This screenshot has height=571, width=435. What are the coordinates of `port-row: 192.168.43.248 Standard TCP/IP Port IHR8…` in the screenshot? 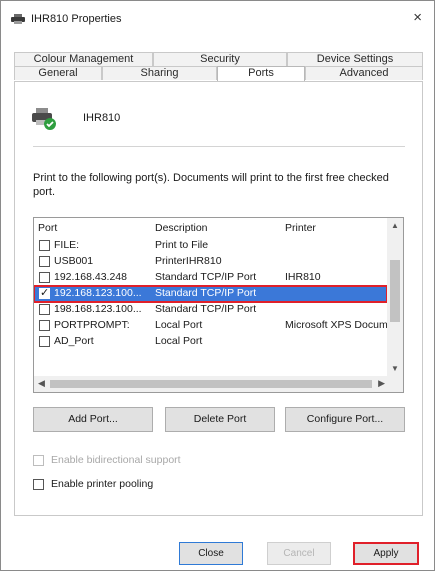 It's located at (211, 278).